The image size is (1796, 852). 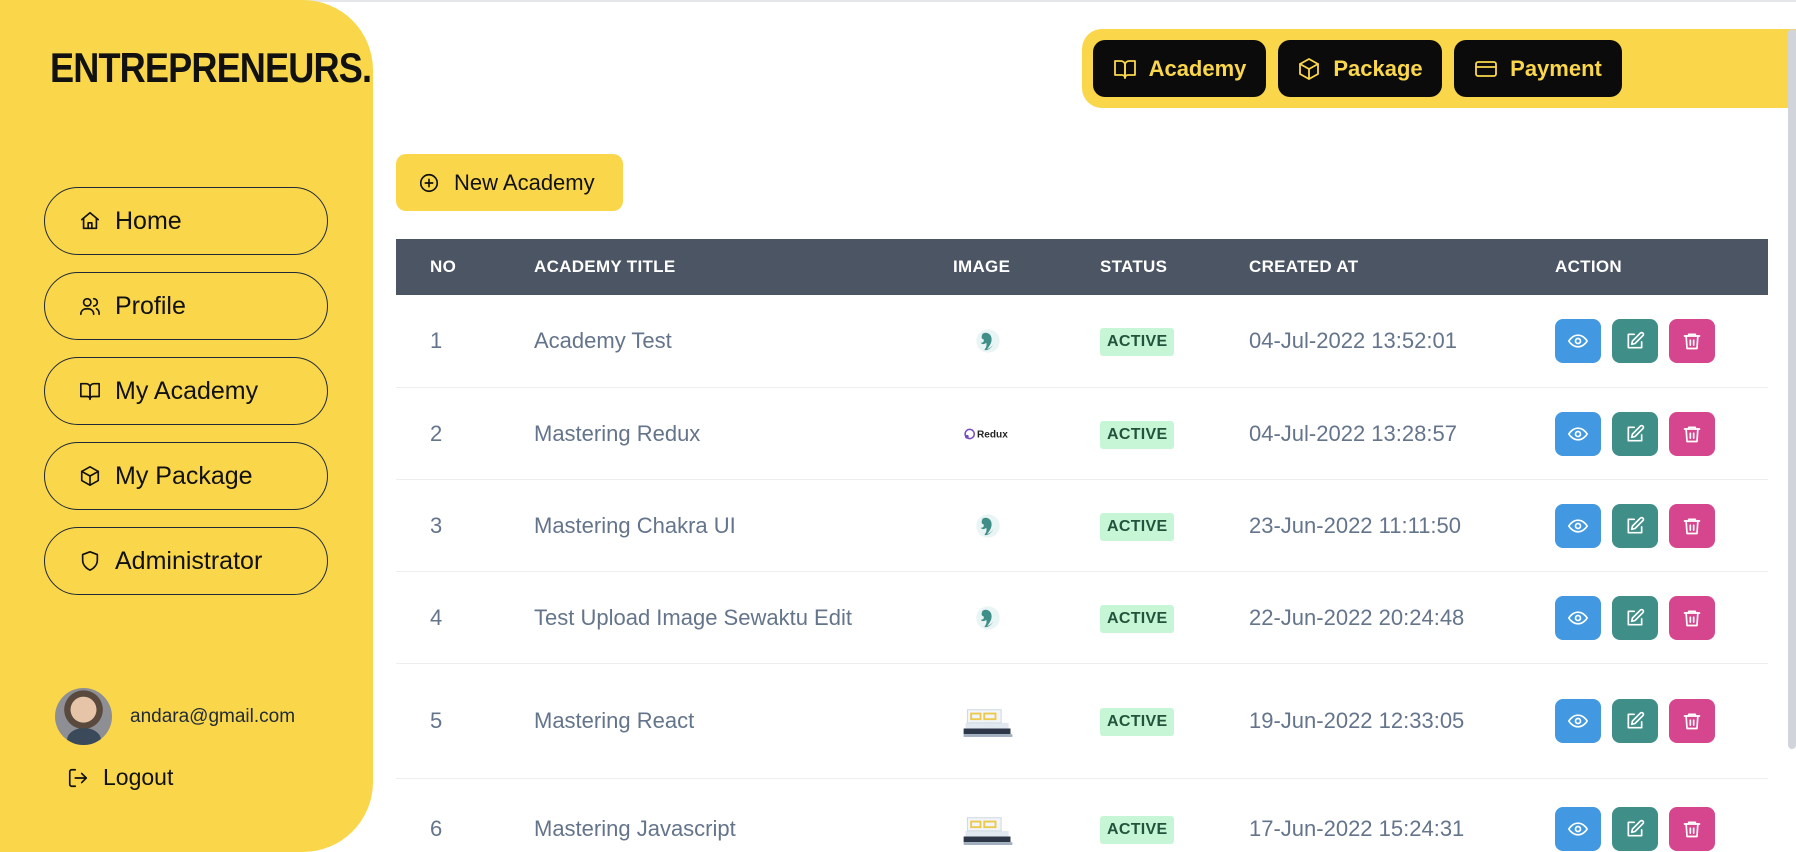 What do you see at coordinates (436, 828) in the screenshot?
I see `row-number: 6` at bounding box center [436, 828].